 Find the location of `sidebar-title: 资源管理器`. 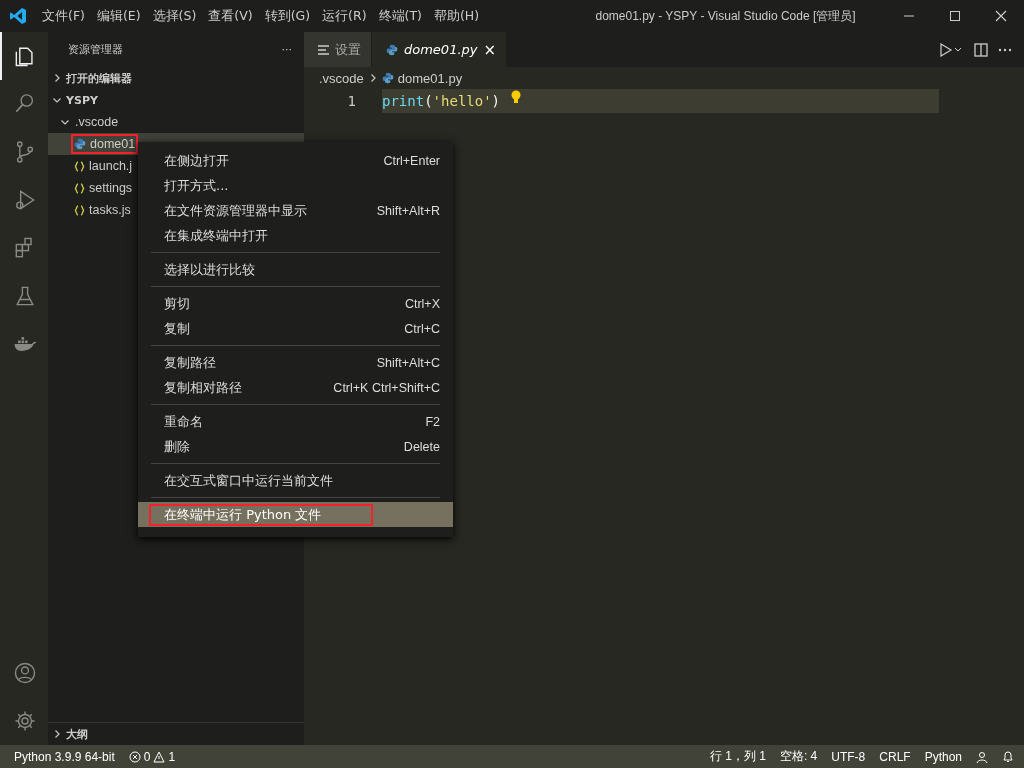

sidebar-title: 资源管理器 is located at coordinates (95, 49).